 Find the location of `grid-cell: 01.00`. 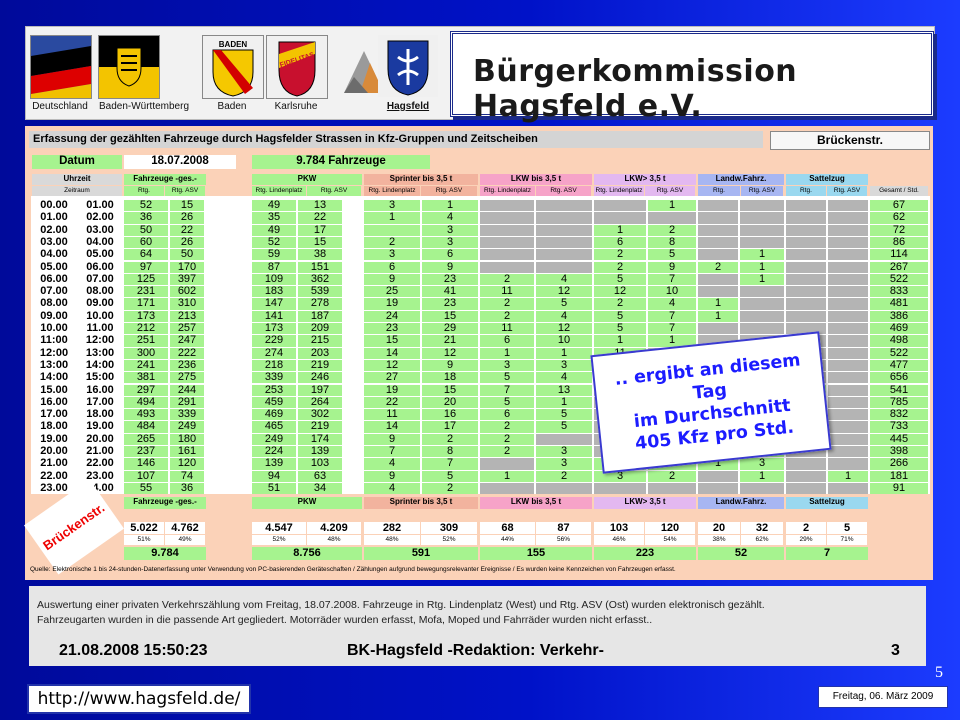

grid-cell: 01.00 is located at coordinates (54, 218).